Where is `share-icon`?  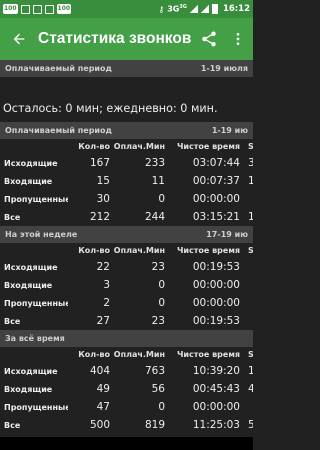
share-icon is located at coordinates (209, 39).